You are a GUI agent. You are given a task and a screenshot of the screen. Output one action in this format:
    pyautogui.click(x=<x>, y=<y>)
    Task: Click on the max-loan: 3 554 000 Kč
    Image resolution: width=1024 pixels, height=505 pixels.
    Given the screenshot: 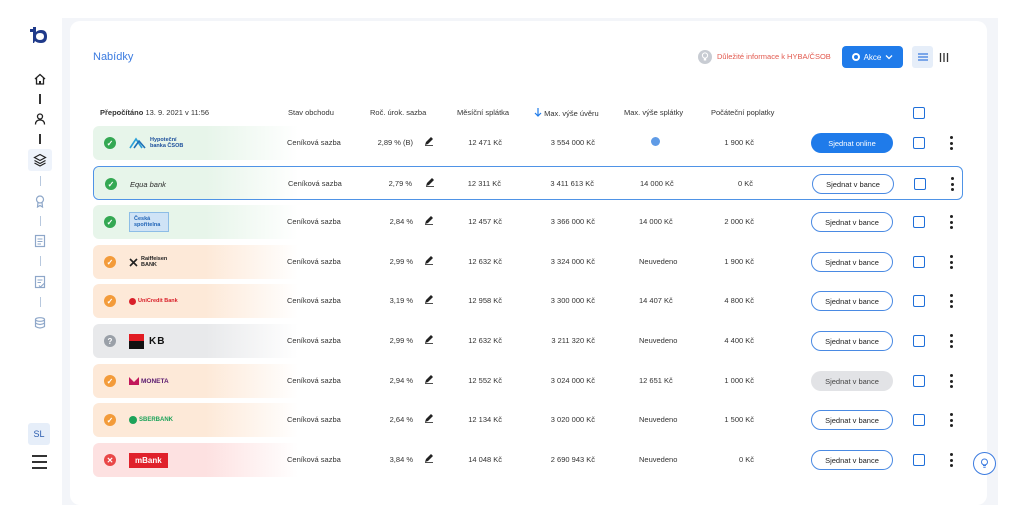 What is the action you would take?
    pyautogui.click(x=572, y=142)
    